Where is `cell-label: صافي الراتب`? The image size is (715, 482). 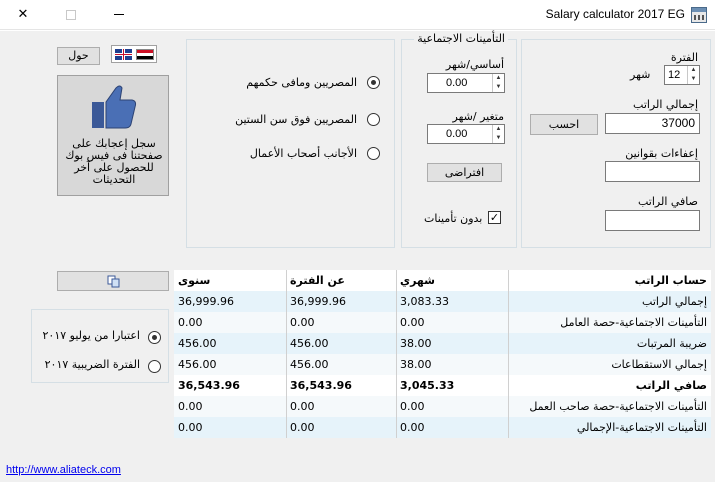 cell-label: صافي الراتب is located at coordinates (609, 385).